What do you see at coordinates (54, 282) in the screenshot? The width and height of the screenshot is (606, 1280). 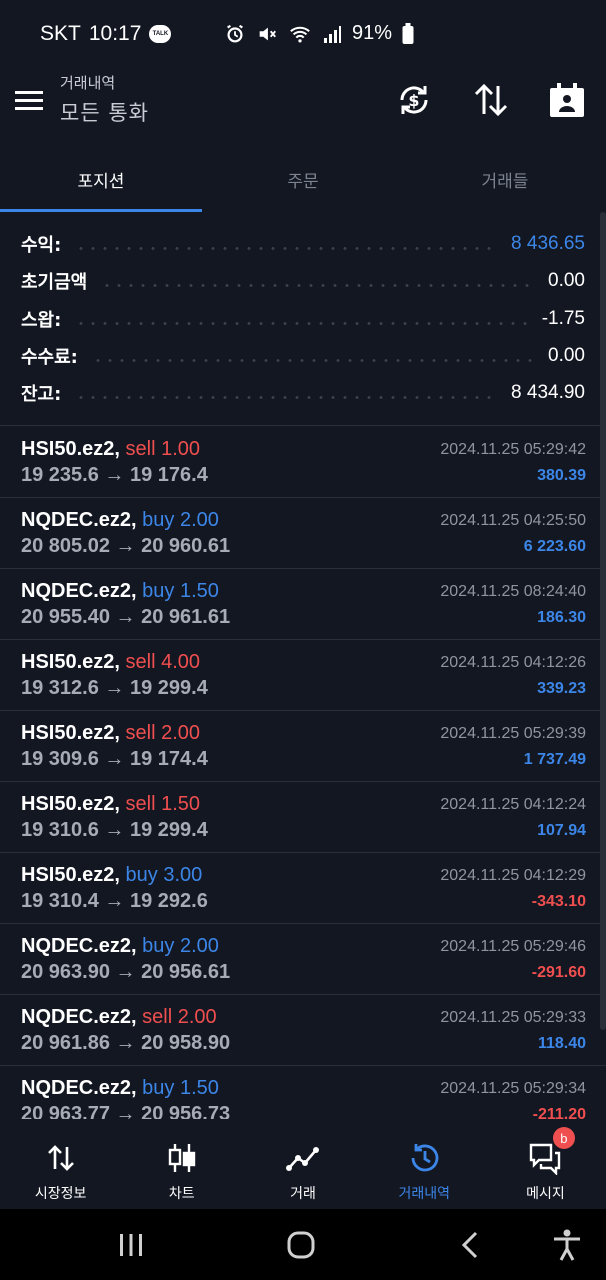 I see `summary-label: 초기금액` at bounding box center [54, 282].